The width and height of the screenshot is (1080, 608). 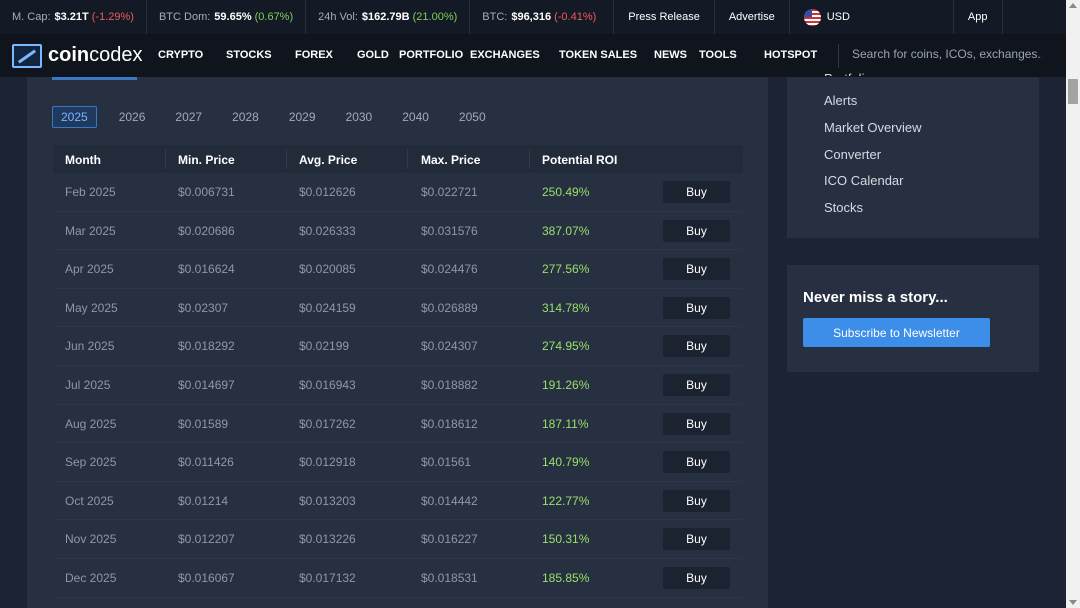 I want to click on nav-crypto: CRYPTO, so click(x=180, y=55).